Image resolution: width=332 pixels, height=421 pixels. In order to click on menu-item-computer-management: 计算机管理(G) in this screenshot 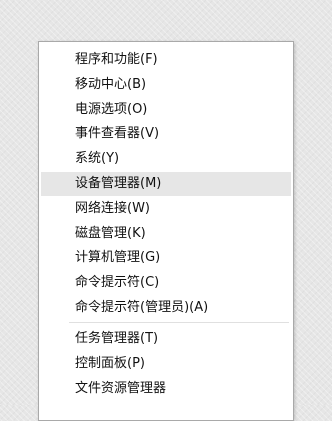, I will do `click(166, 258)`.